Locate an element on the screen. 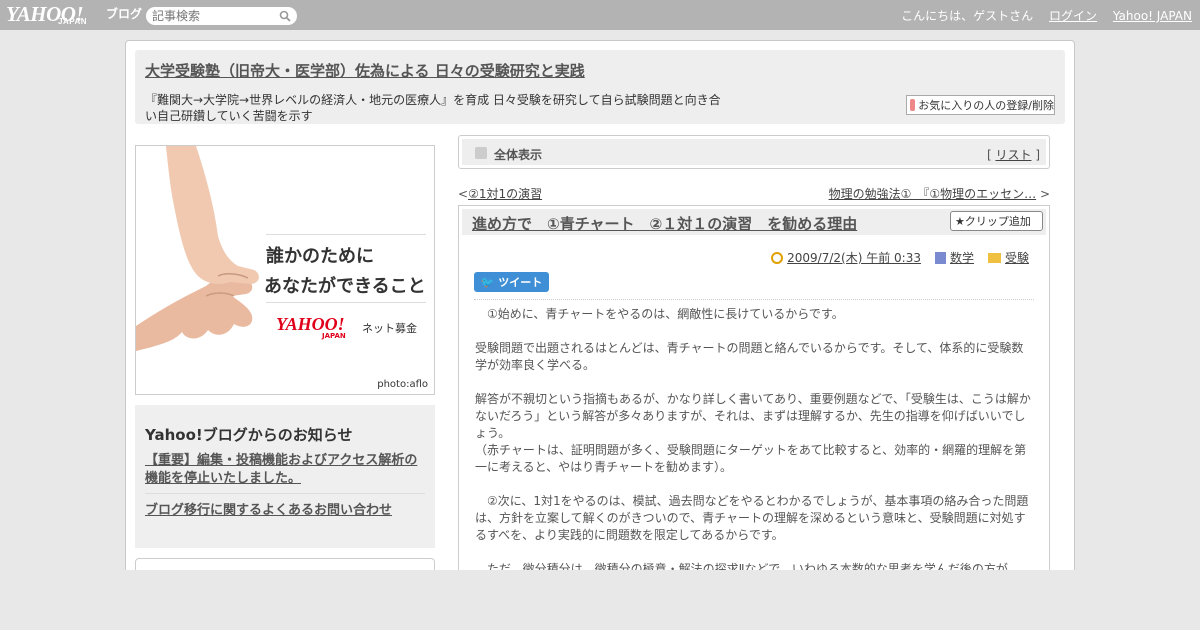 This screenshot has width=1200, height=630. prev-article: <②1対1の演習 is located at coordinates (500, 193).